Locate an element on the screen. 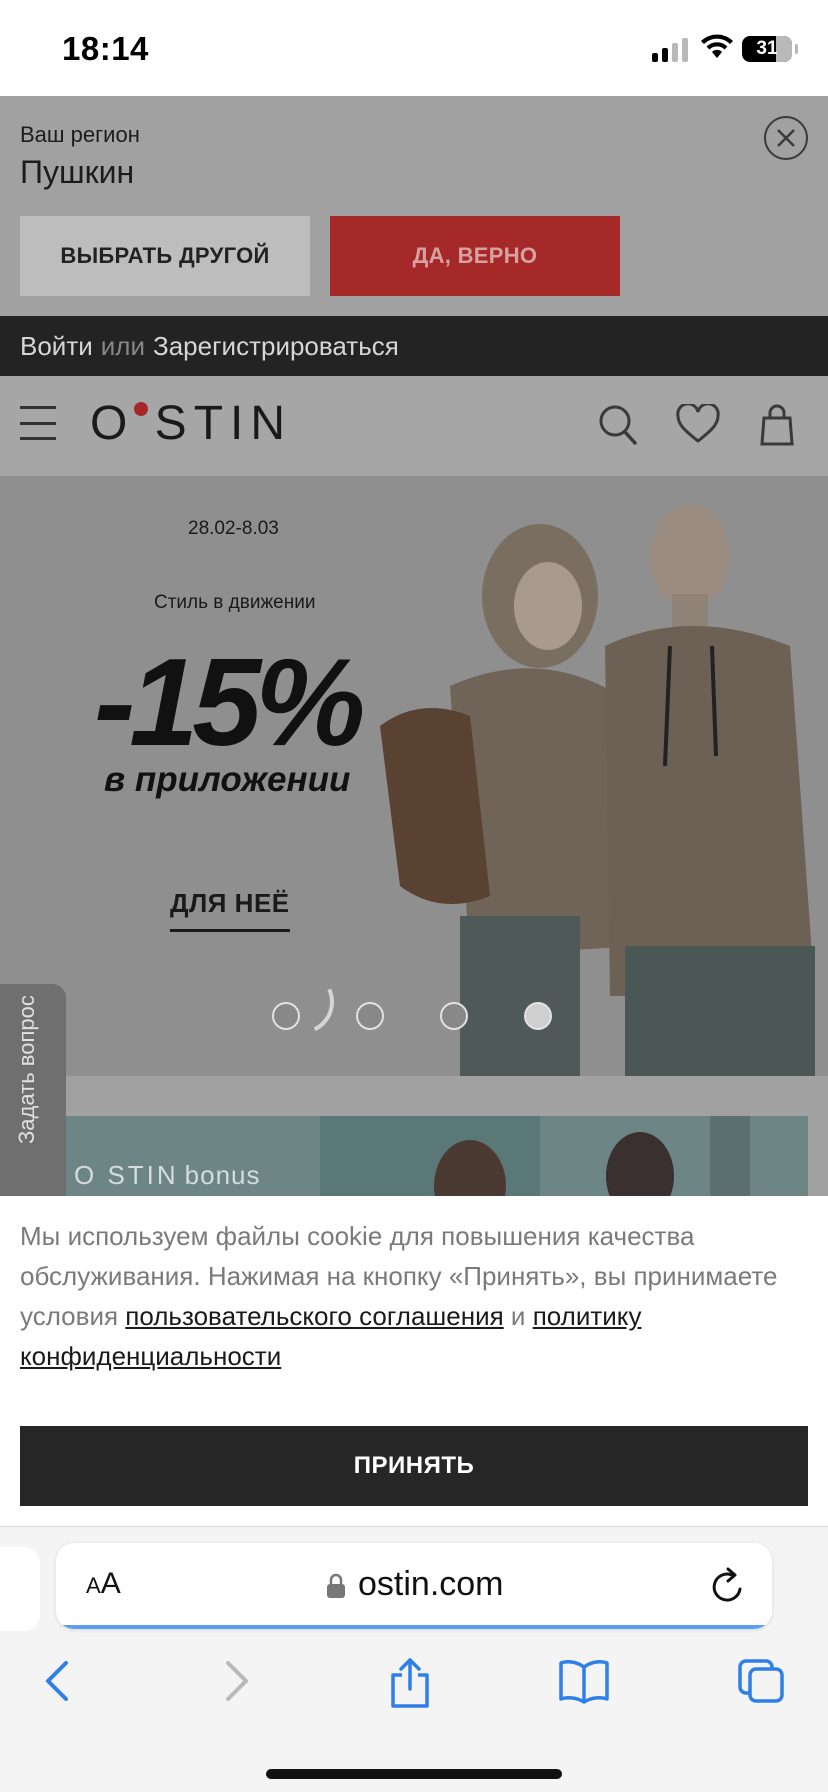 This screenshot has height=1792, width=828. wifi-icon is located at coordinates (717, 46).